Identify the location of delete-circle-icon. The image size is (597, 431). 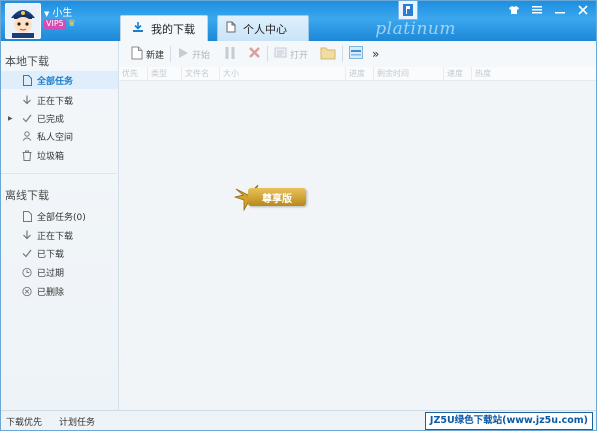
(27, 291).